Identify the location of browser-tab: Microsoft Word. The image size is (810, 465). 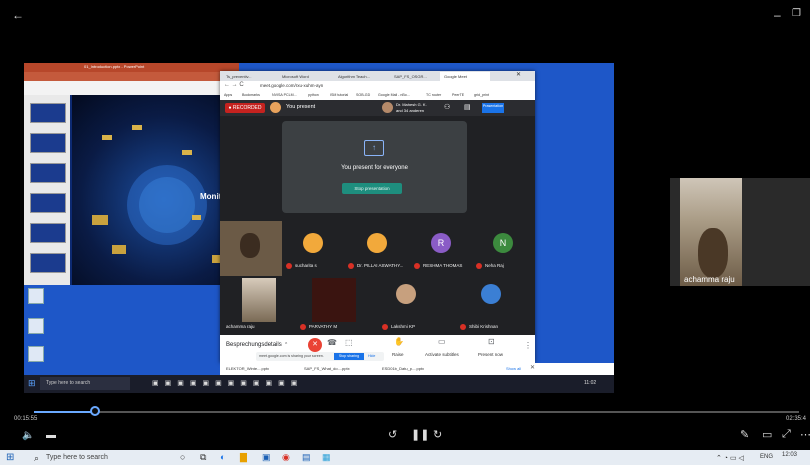
(306, 76).